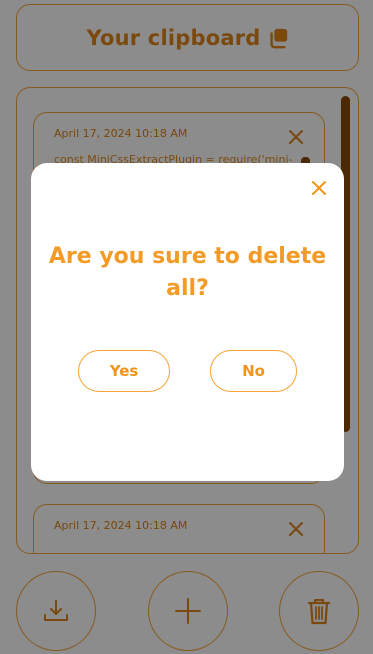  Describe the element at coordinates (124, 371) in the screenshot. I see `yes-button: Yes` at that location.